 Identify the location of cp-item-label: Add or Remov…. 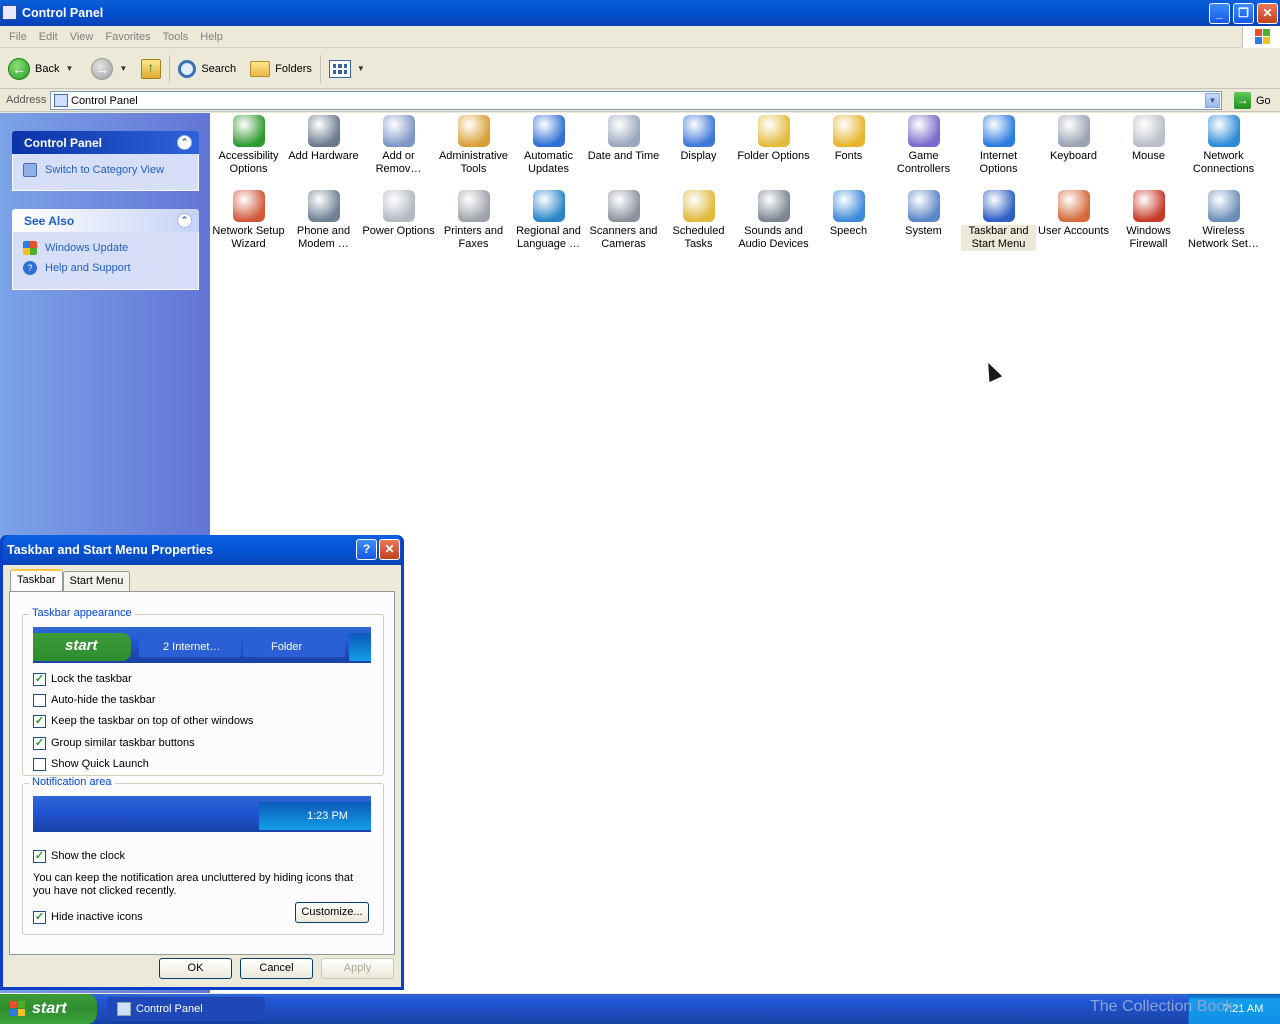
(398, 162).